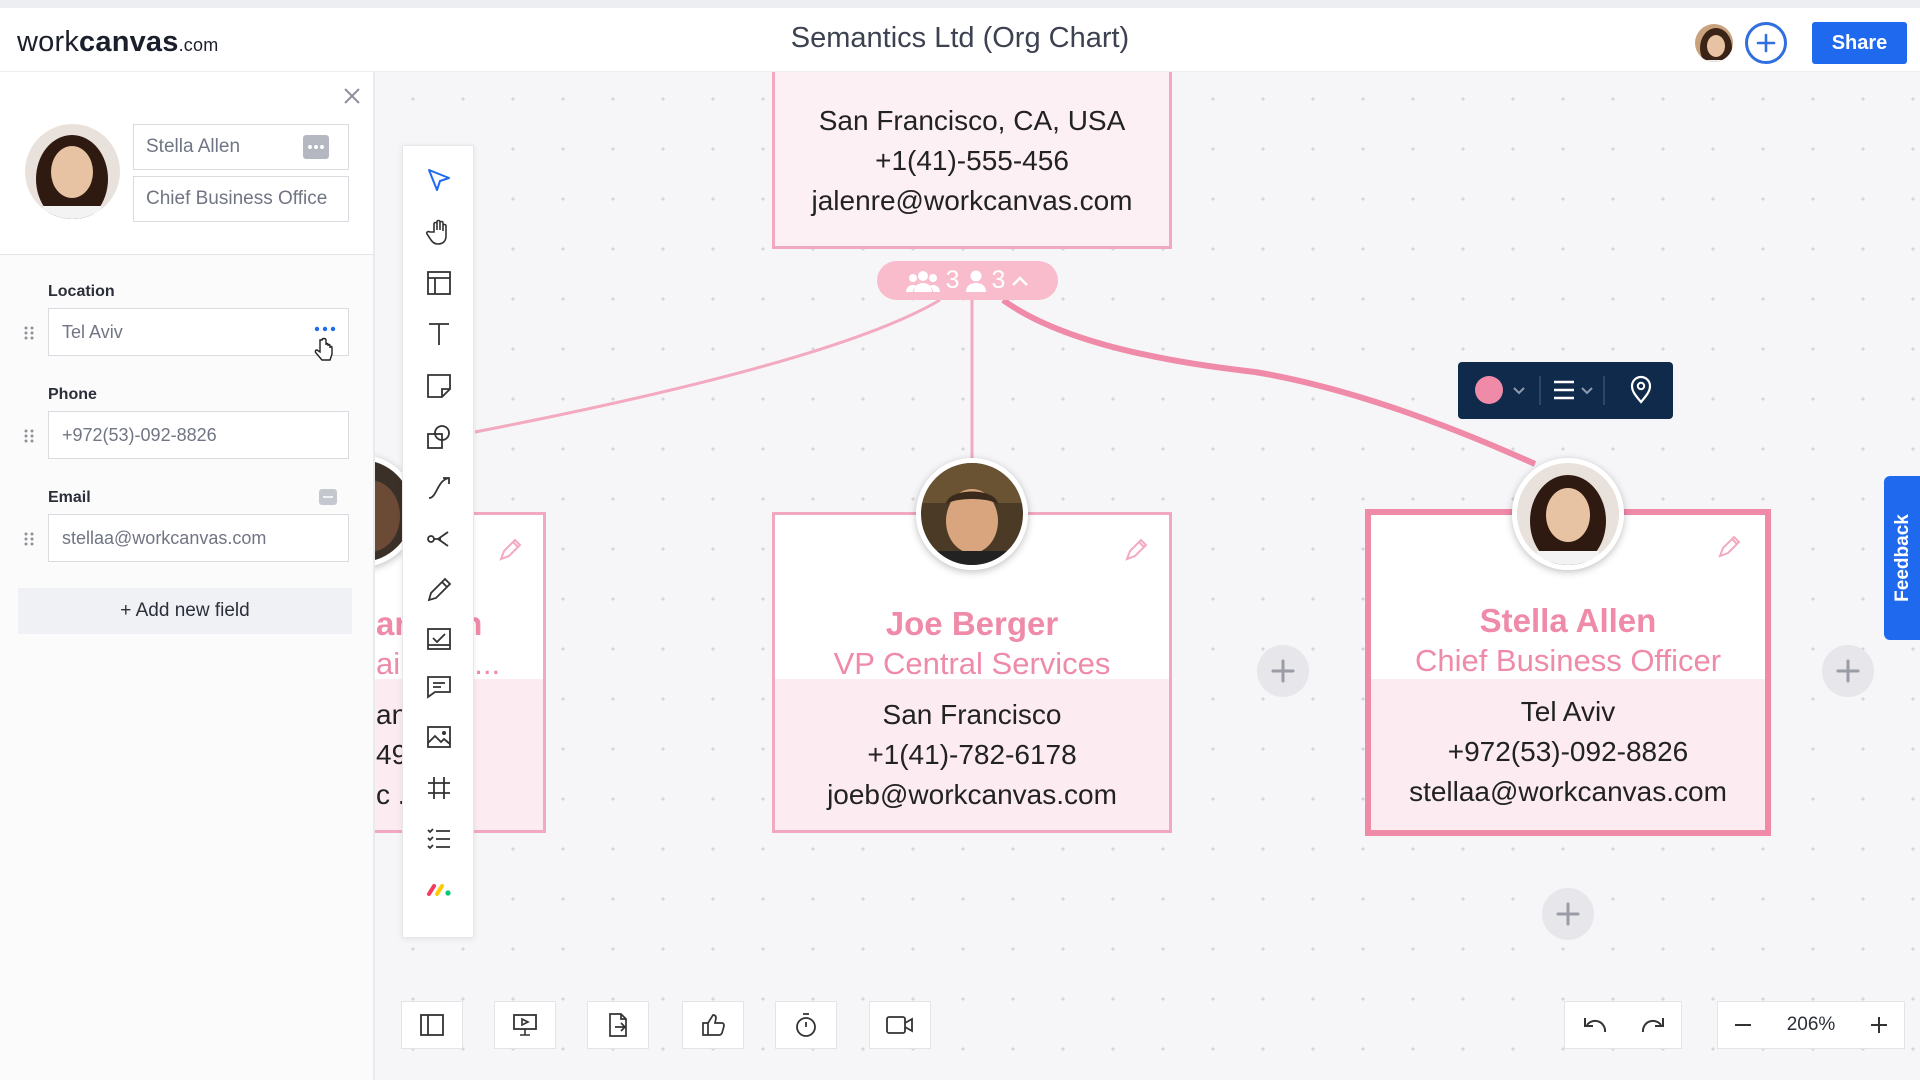 Image resolution: width=1920 pixels, height=1080 pixels. What do you see at coordinates (1568, 620) in the screenshot?
I see `card-name: Stella Allen` at bounding box center [1568, 620].